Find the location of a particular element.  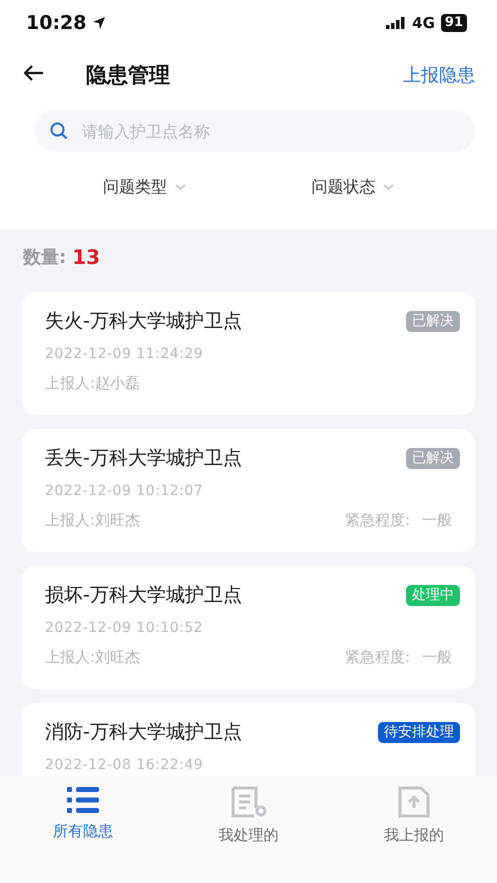

issue-card: 消防-万科大学城护卫点 待安排处理 2022-12-08 16:22:49 is located at coordinates (248, 739).